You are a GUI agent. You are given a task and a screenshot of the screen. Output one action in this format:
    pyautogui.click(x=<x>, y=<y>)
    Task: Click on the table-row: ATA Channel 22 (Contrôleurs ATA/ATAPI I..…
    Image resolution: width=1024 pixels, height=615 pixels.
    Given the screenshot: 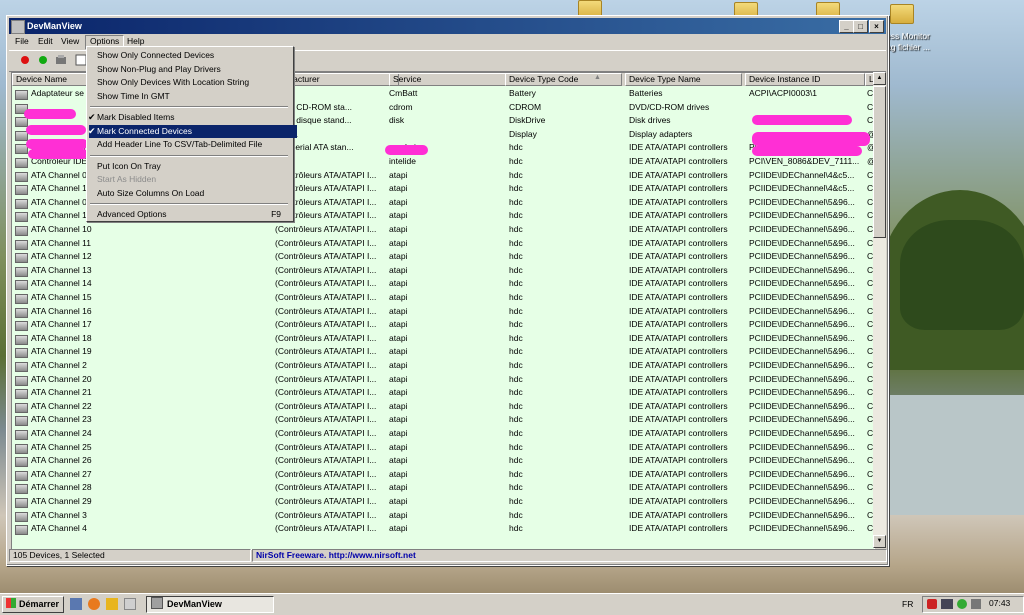 What is the action you would take?
    pyautogui.click(x=443, y=407)
    